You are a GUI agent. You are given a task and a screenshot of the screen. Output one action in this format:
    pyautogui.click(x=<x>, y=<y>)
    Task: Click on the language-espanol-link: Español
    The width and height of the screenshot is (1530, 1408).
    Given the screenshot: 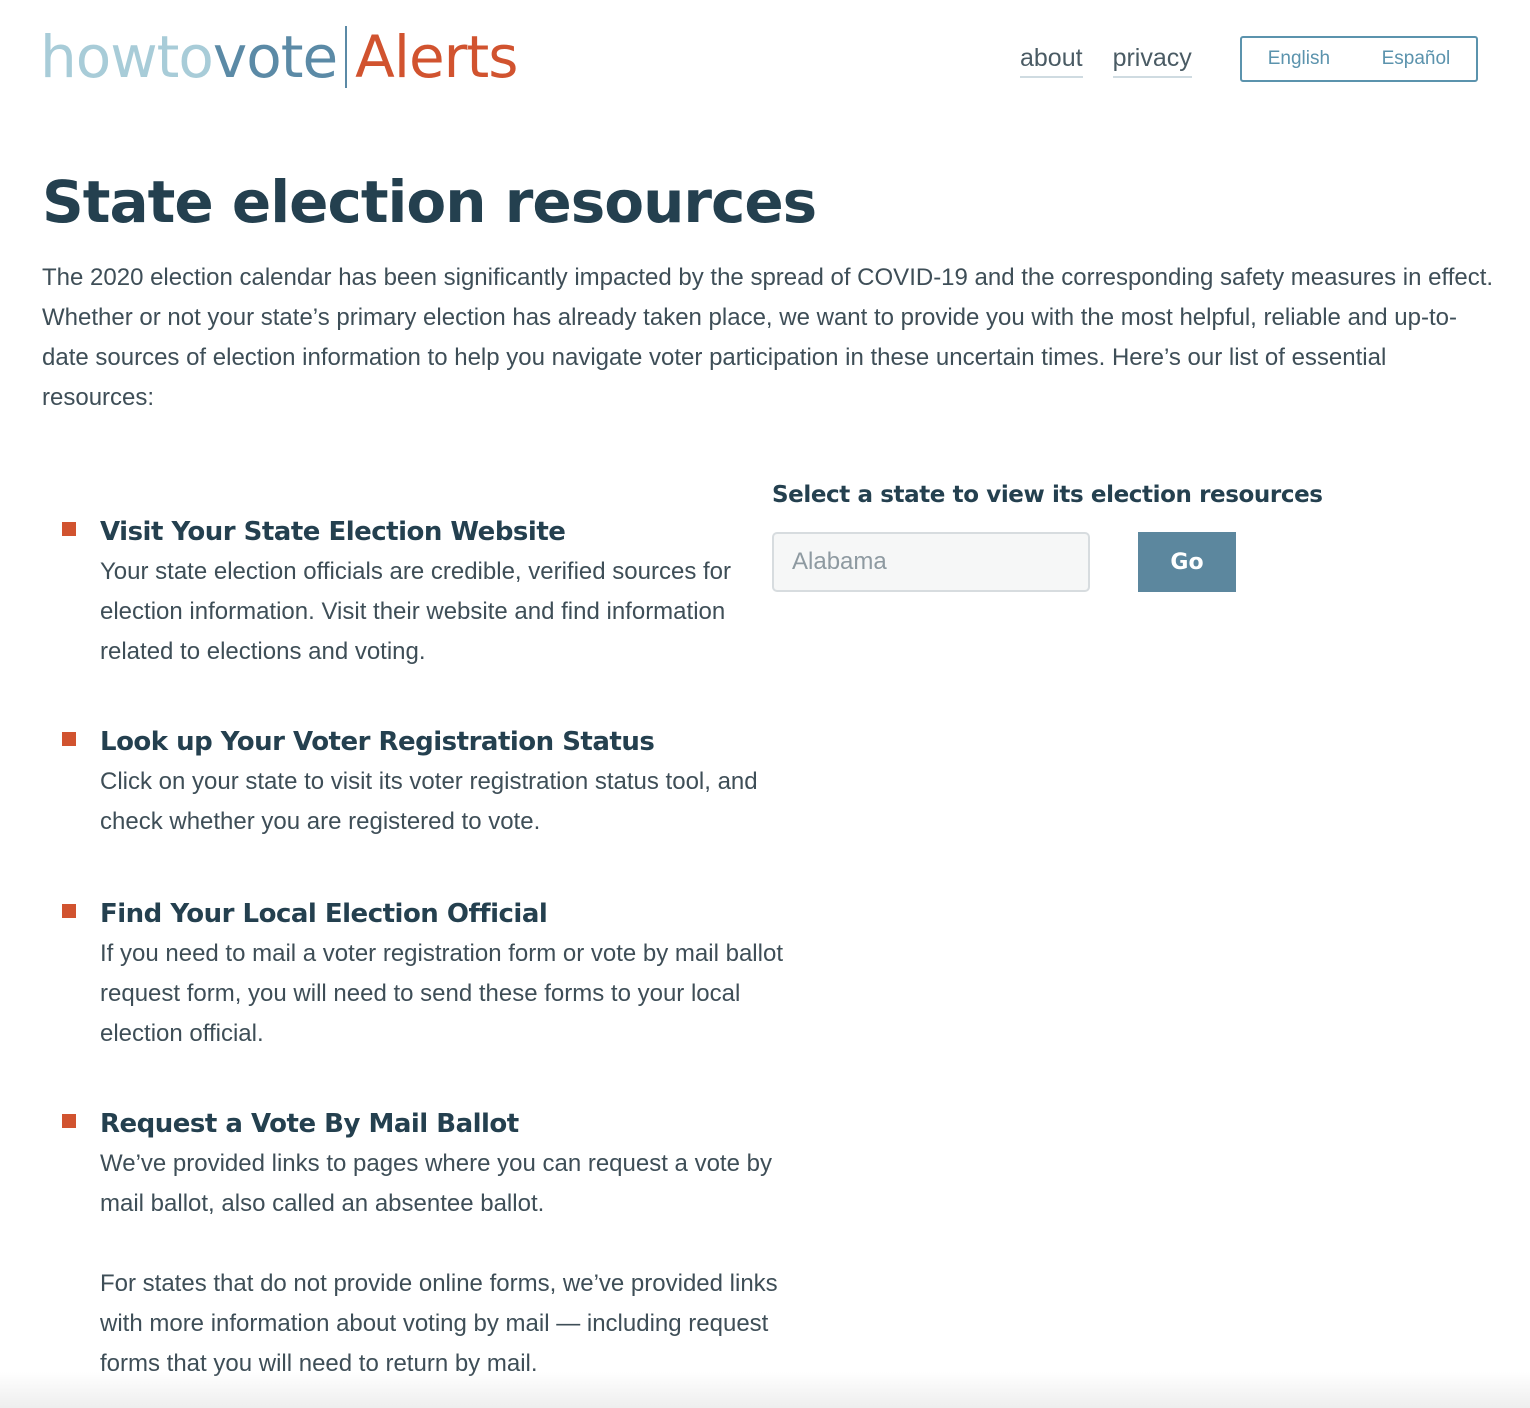 What is the action you would take?
    pyautogui.click(x=1416, y=59)
    